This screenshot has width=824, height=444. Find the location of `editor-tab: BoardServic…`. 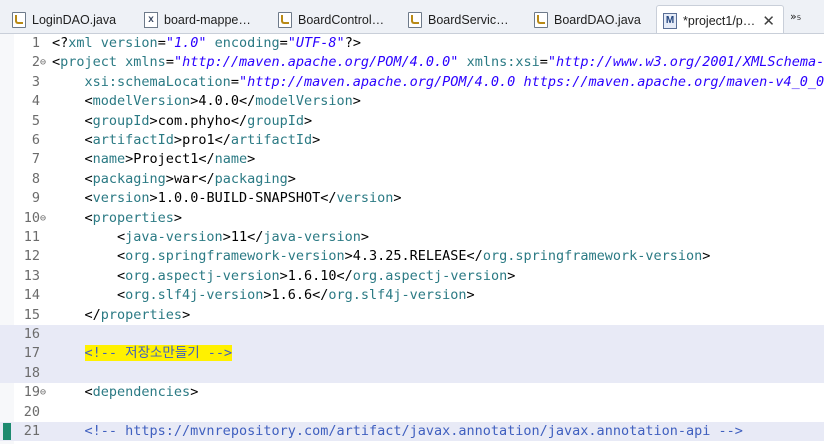

editor-tab: BoardServic… is located at coordinates (462, 19).